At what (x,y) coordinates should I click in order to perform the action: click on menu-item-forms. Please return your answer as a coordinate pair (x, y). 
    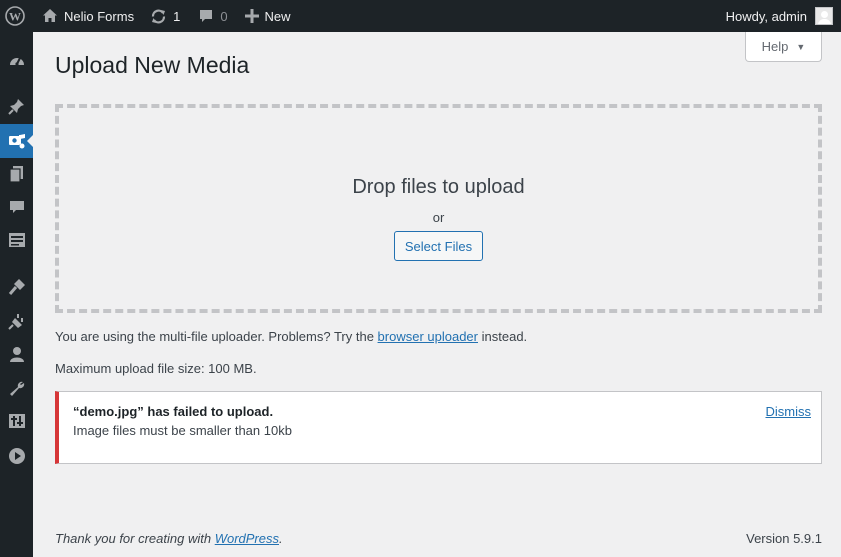
    Looking at the image, I should click on (16, 240).